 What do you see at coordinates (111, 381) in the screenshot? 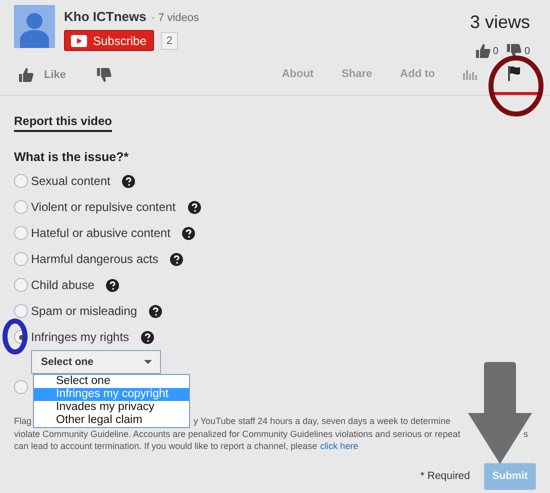
I see `dropdown-option: Select one` at bounding box center [111, 381].